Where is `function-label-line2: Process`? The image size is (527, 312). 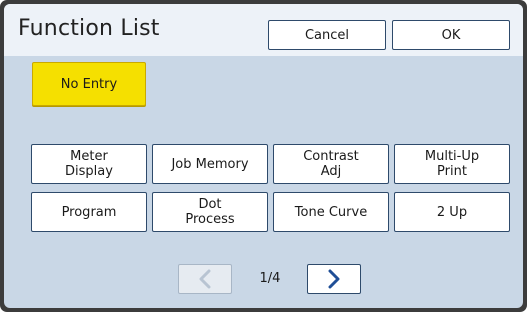 function-label-line2: Process is located at coordinates (210, 219).